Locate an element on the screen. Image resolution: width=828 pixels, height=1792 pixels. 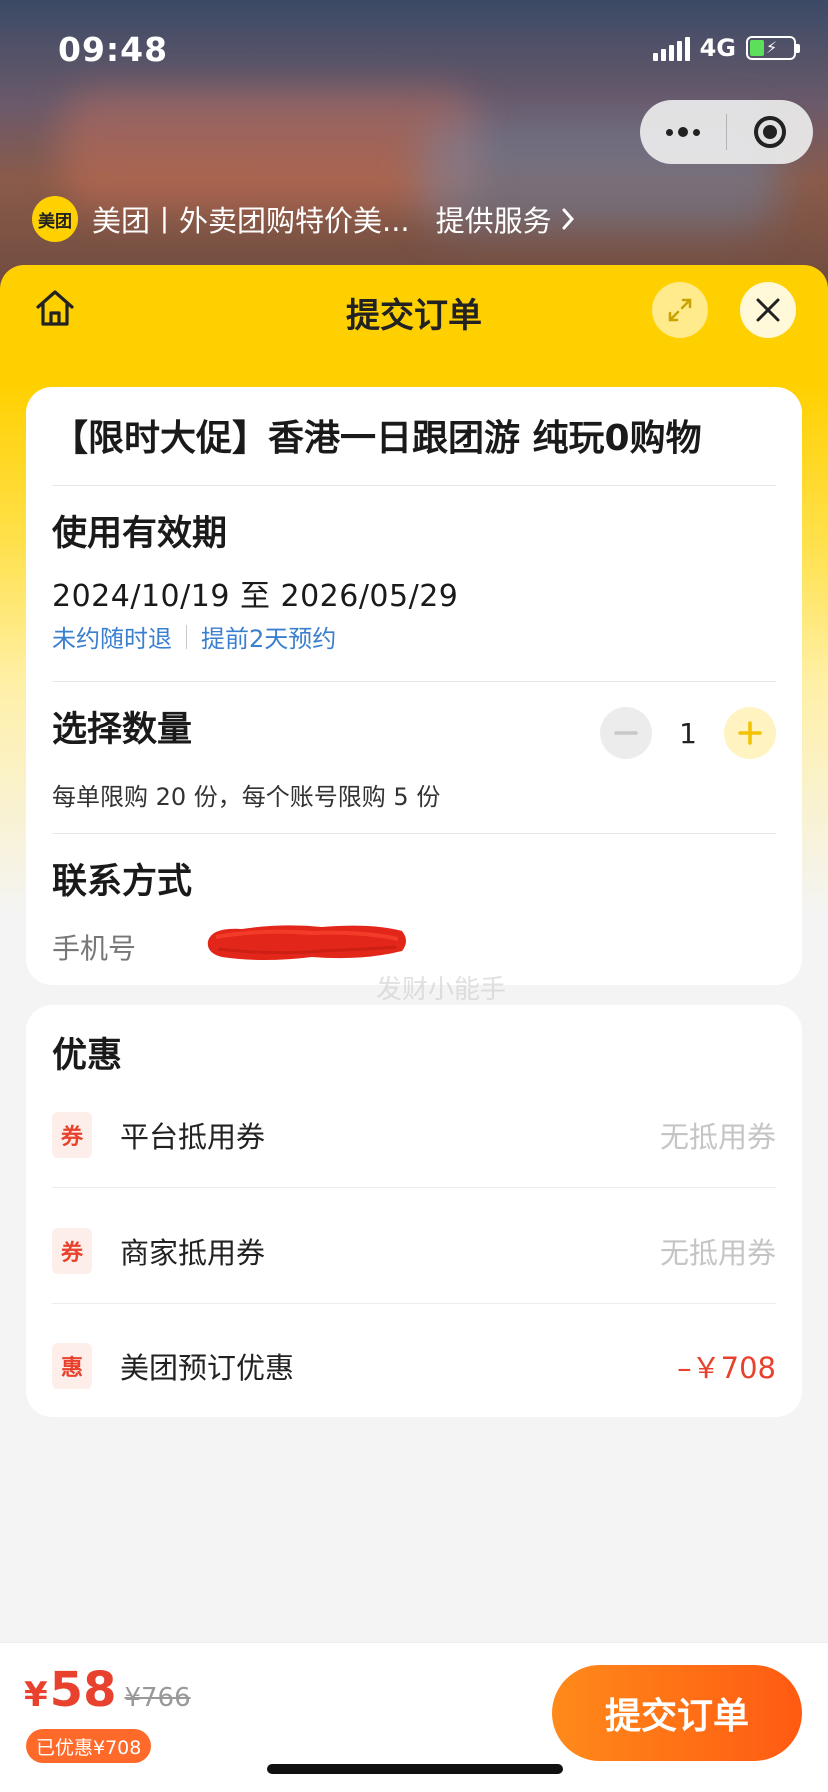
increase-button is located at coordinates (750, 733).